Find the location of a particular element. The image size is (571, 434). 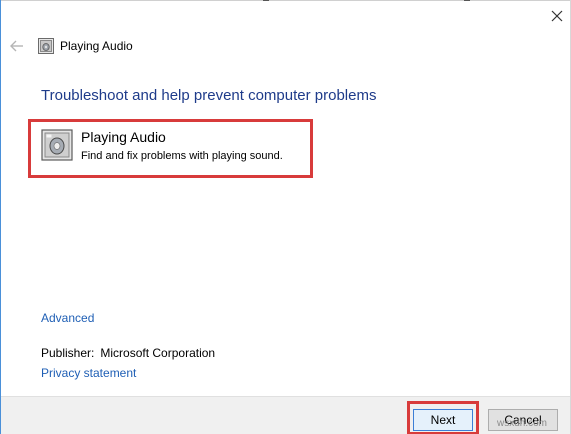

footer-bar: Next Cancel is located at coordinates (285, 415).